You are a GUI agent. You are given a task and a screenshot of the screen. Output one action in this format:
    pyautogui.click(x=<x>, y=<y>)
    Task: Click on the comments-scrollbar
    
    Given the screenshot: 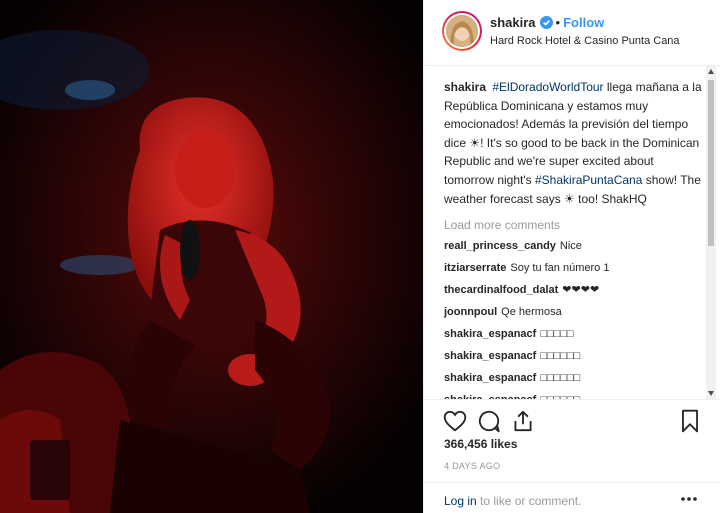 What is the action you would take?
    pyautogui.click(x=711, y=232)
    